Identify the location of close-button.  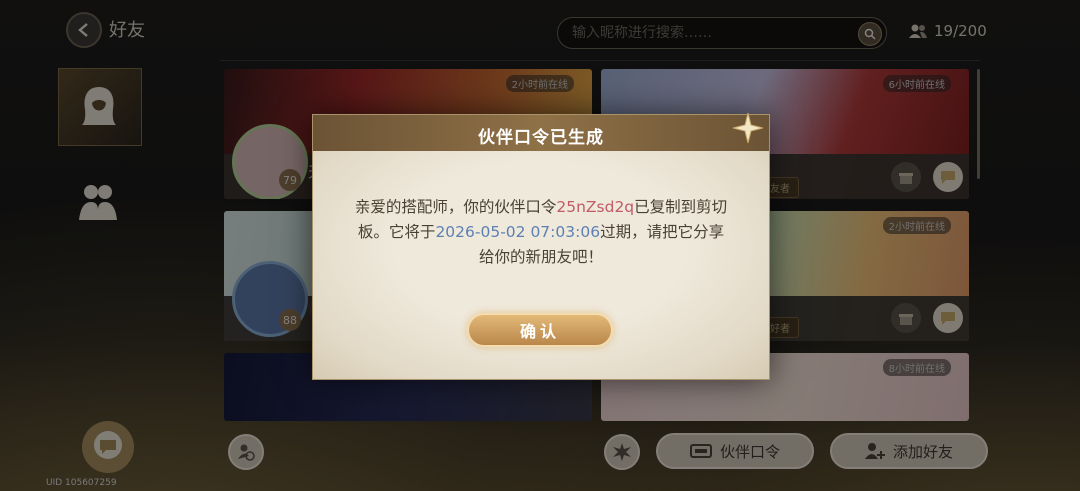
(748, 128).